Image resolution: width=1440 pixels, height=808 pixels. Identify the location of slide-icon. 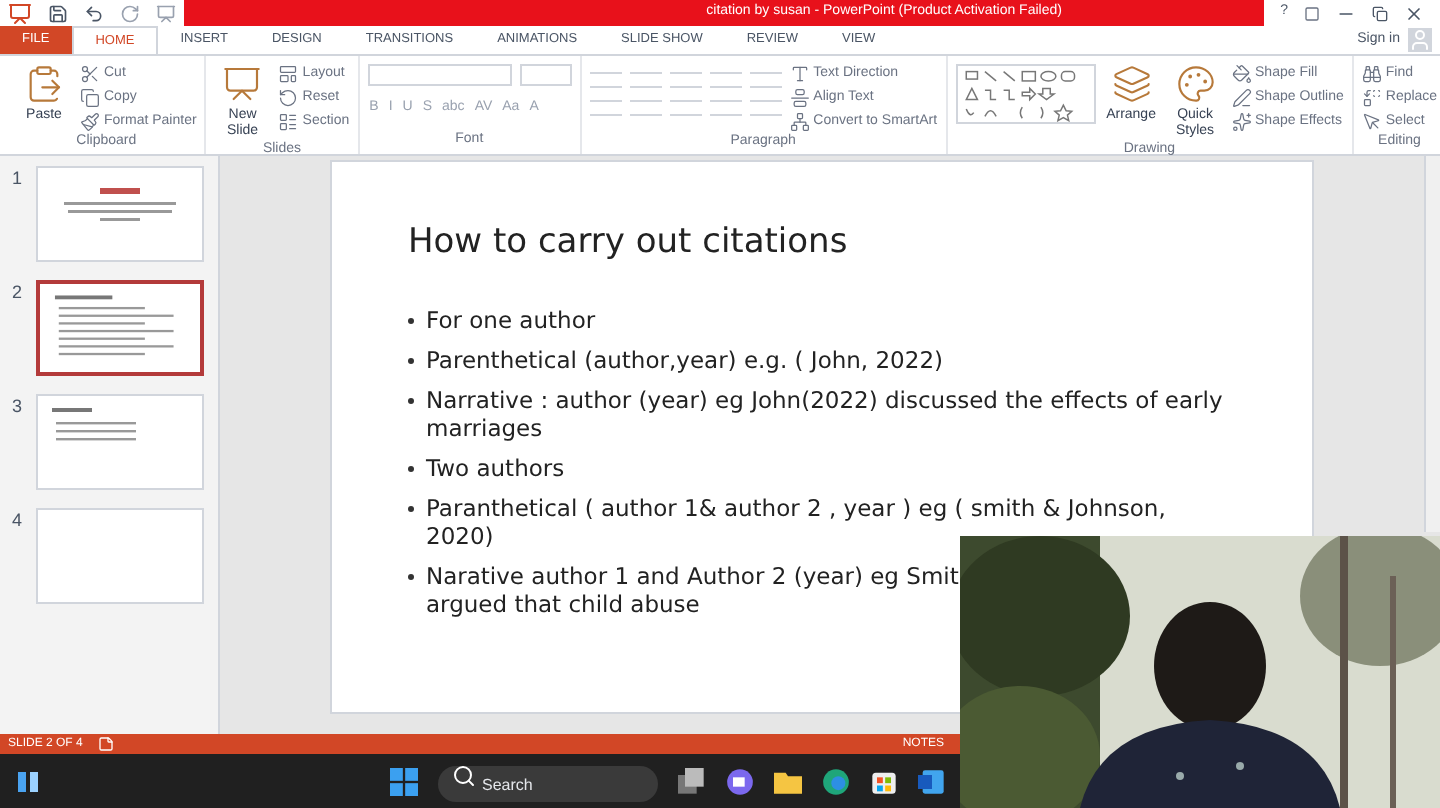
(242, 84).